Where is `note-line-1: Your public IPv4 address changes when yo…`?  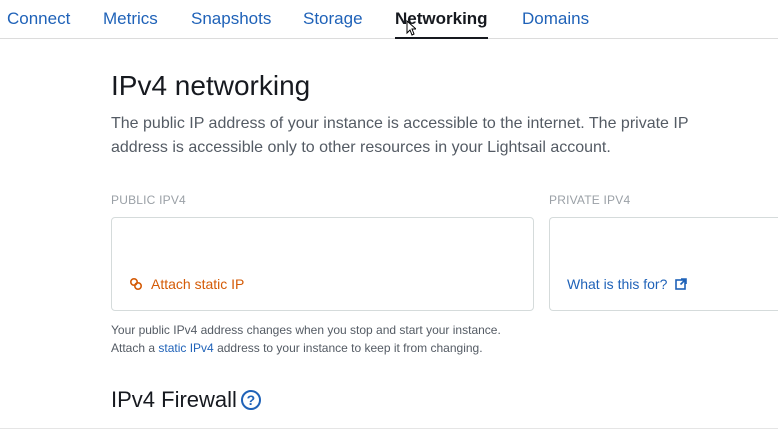
note-line-1: Your public IPv4 address changes when yo… is located at coordinates (306, 330).